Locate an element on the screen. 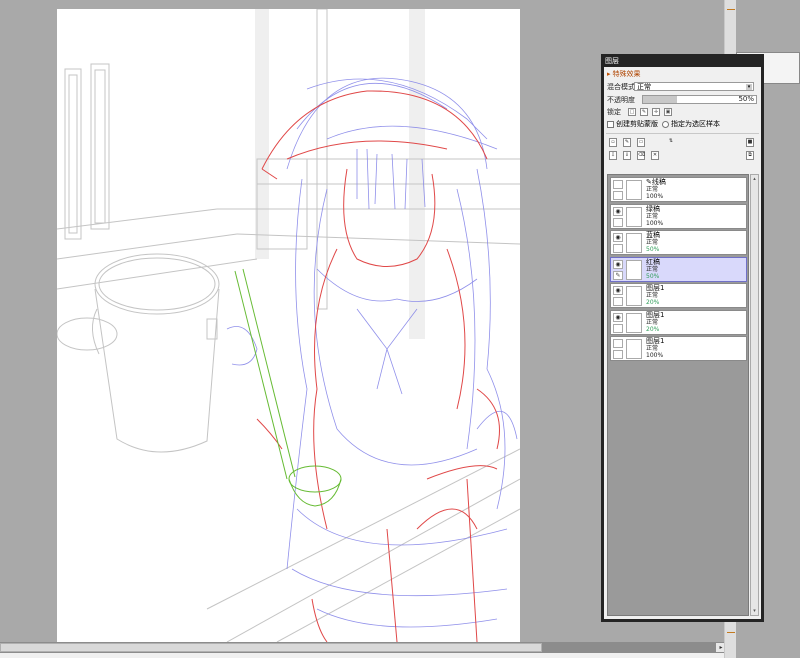 Image resolution: width=800 pixels, height=658 pixels. layer-options: 创建剪贴蒙版 指定为选区样本 is located at coordinates (663, 124).